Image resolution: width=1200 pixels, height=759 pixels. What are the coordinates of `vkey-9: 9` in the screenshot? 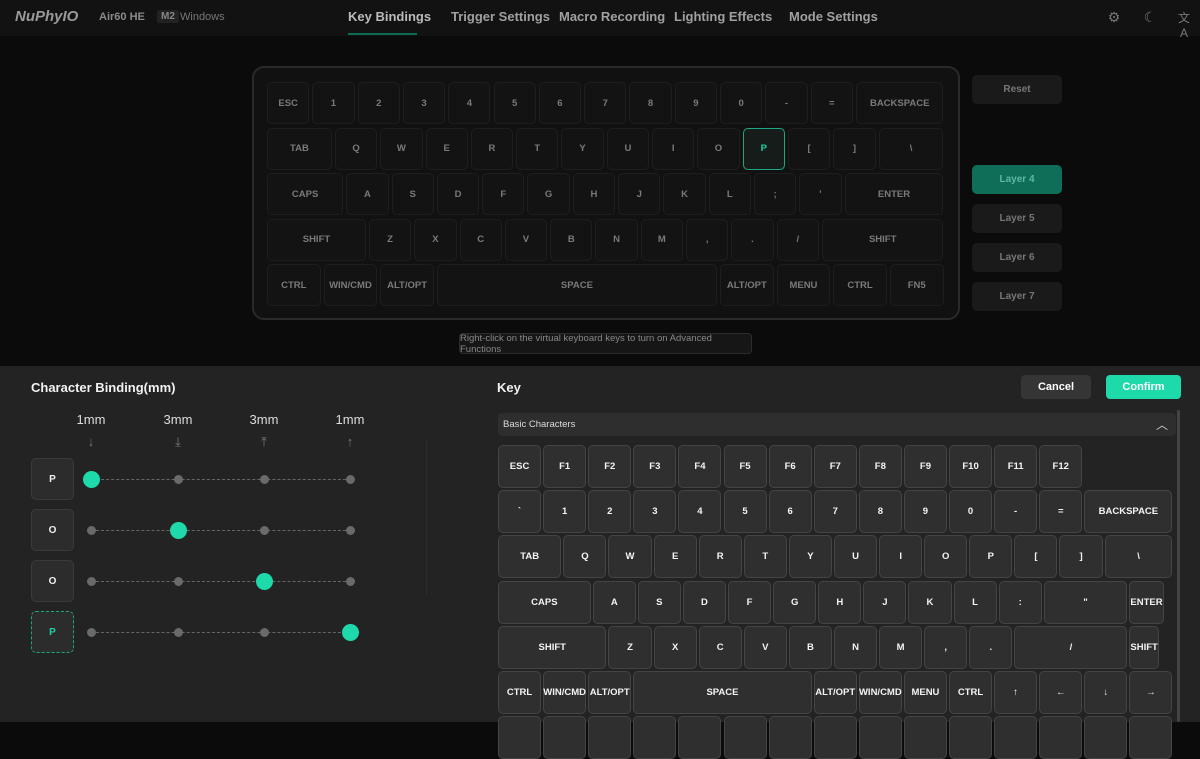 It's located at (695, 103).